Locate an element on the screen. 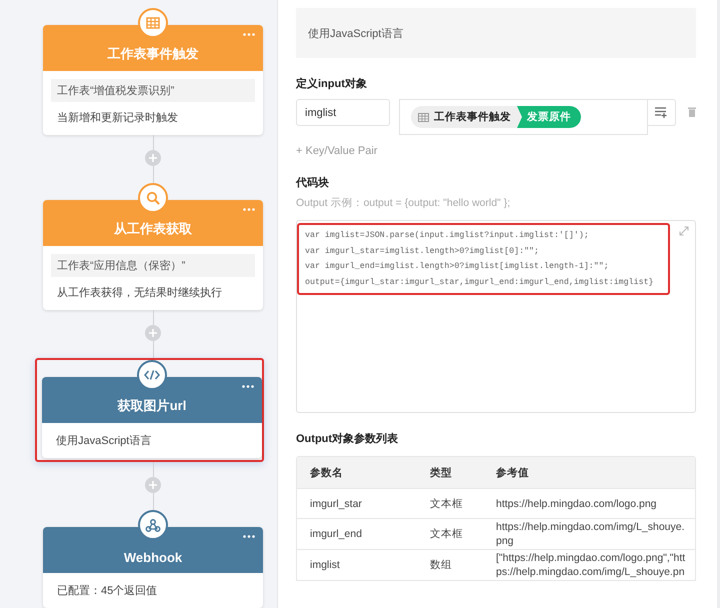  code-line: output={imgurl_star:imgurl_star,imgurl_end:imgurl_end,imglist:imglist} is located at coordinates (480, 282).